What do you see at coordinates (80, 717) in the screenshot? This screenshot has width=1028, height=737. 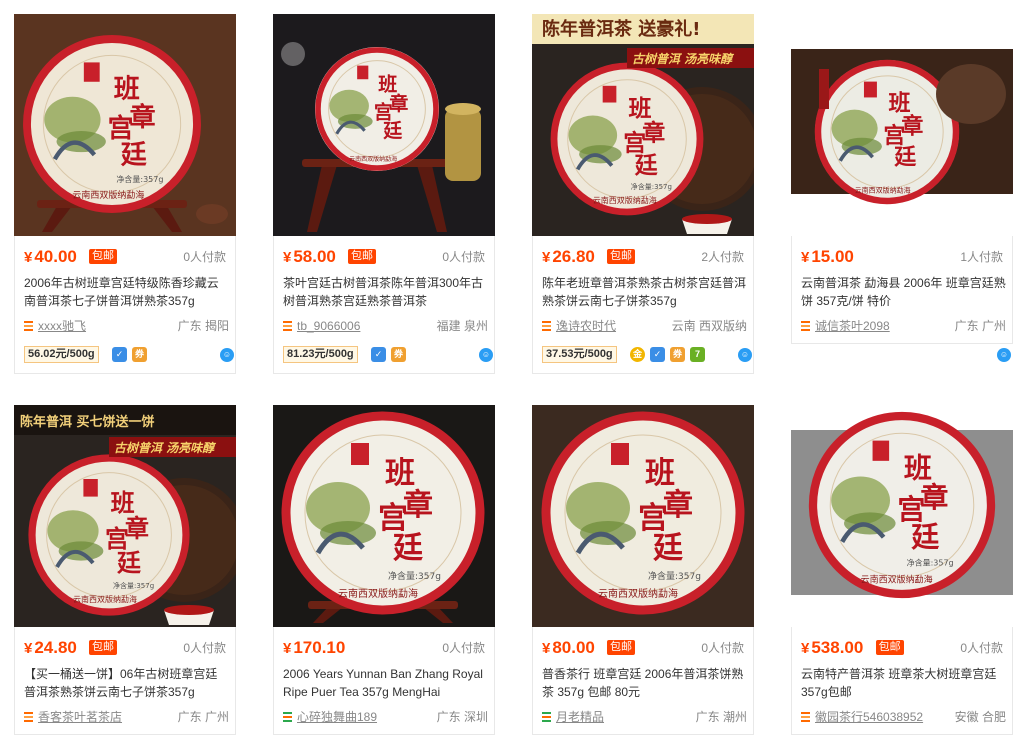 I see `shop-name-link: 香客茶叶茗茶店` at bounding box center [80, 717].